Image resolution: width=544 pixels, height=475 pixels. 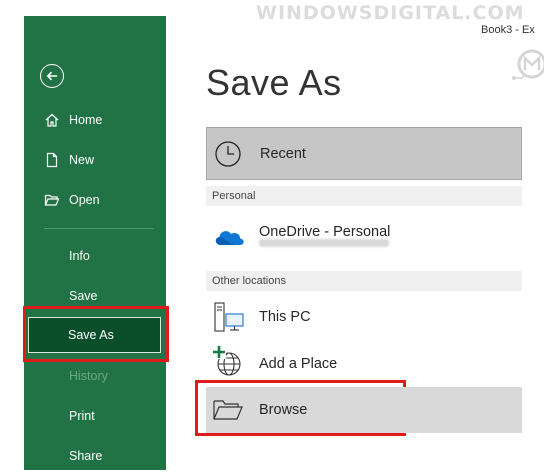 I want to click on arrow-left-icon, so click(x=51, y=76).